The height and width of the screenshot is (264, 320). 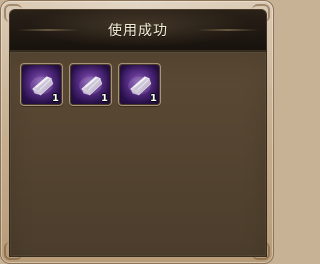 I want to click on dialog-header: 使用成功, so click(x=138, y=30).